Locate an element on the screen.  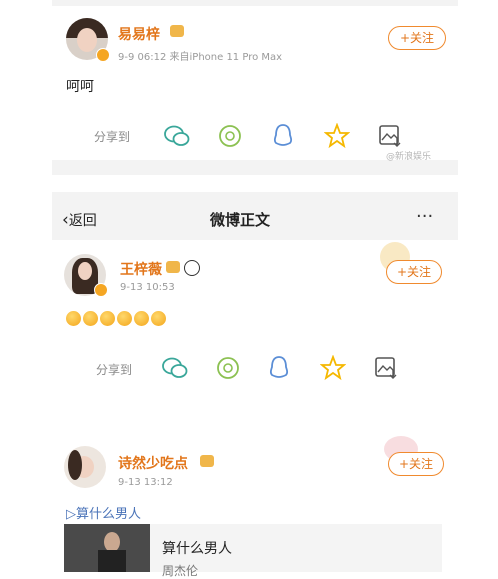
back-label: 返回 is located at coordinates (82, 221).